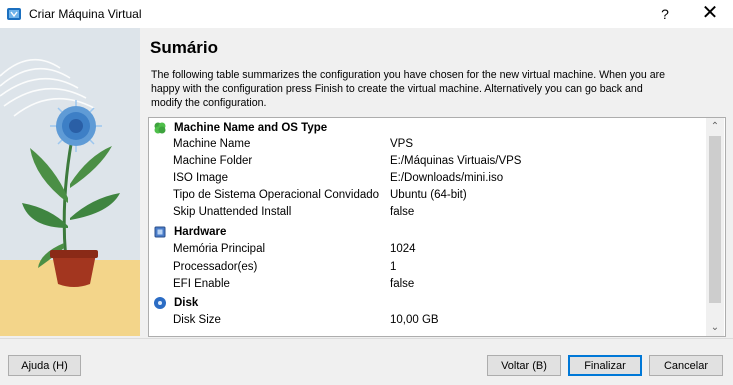 The image size is (733, 385). What do you see at coordinates (200, 178) in the screenshot?
I see `row-key: ISO Image` at bounding box center [200, 178].